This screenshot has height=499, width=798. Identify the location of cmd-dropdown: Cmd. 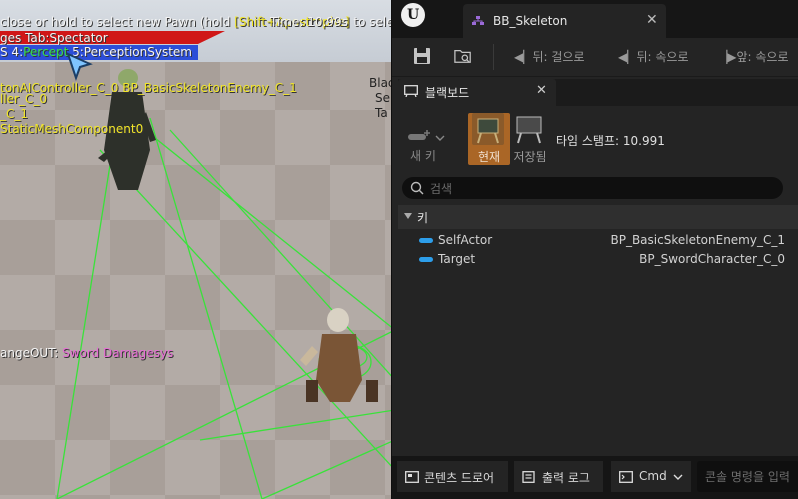
(651, 476).